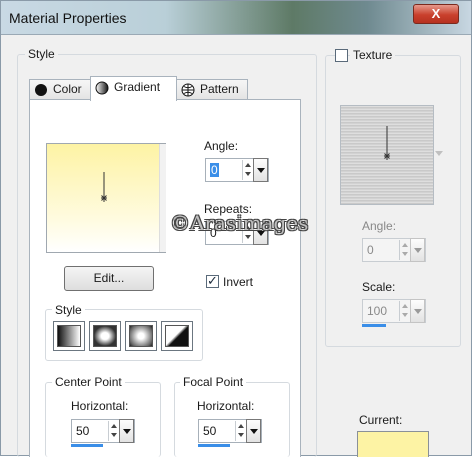  I want to click on center-point-label: Center Point, so click(88, 382).